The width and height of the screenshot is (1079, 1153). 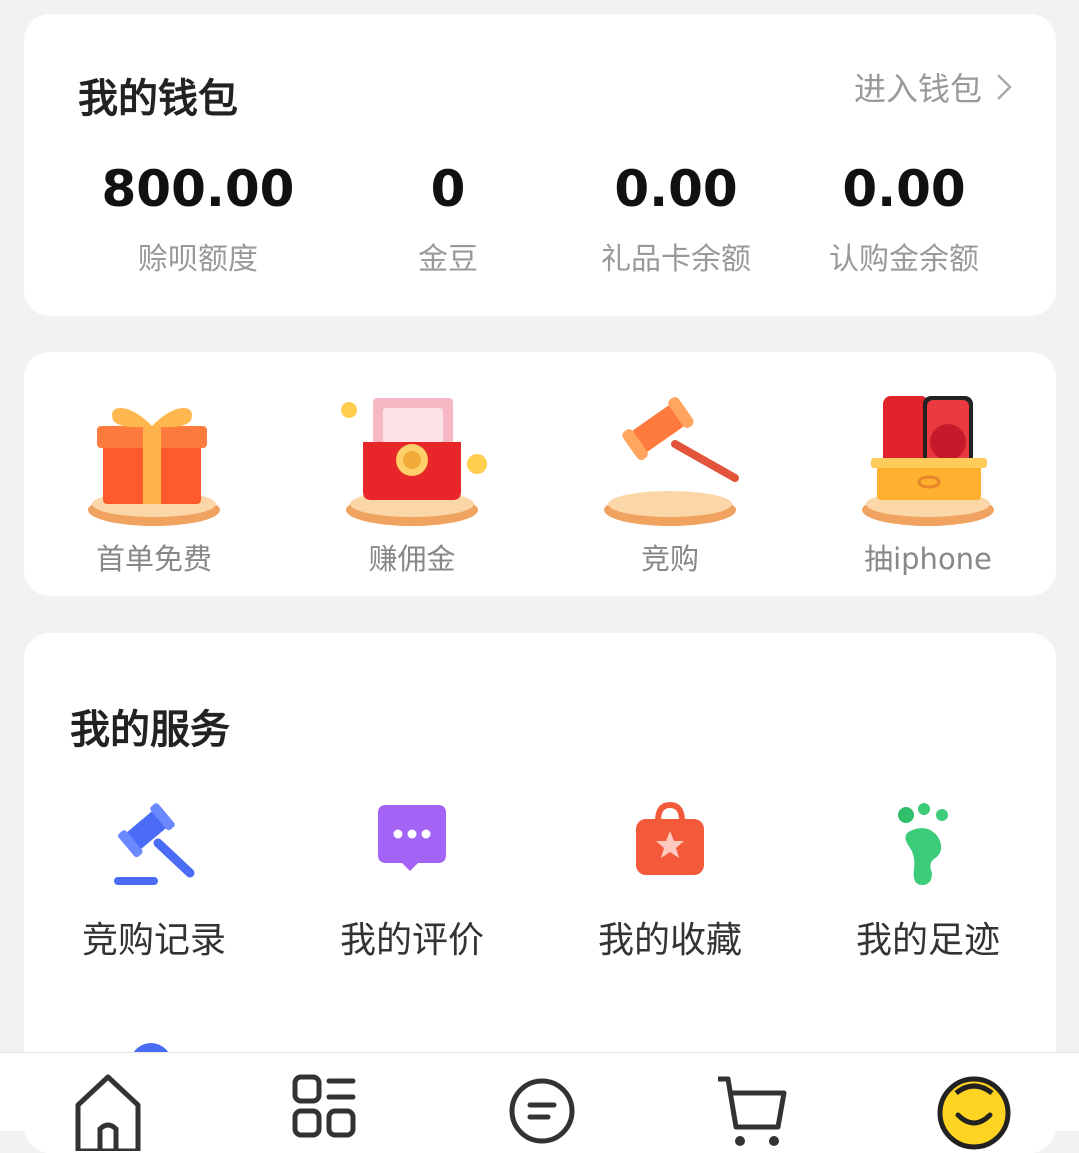 I want to click on category-icon, so click(x=324, y=1106).